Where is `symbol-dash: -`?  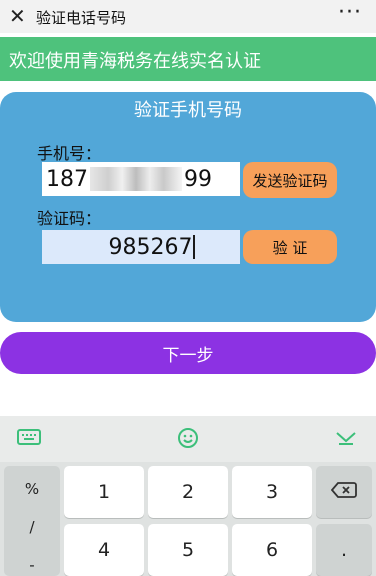
symbol-dash: - is located at coordinates (32, 565).